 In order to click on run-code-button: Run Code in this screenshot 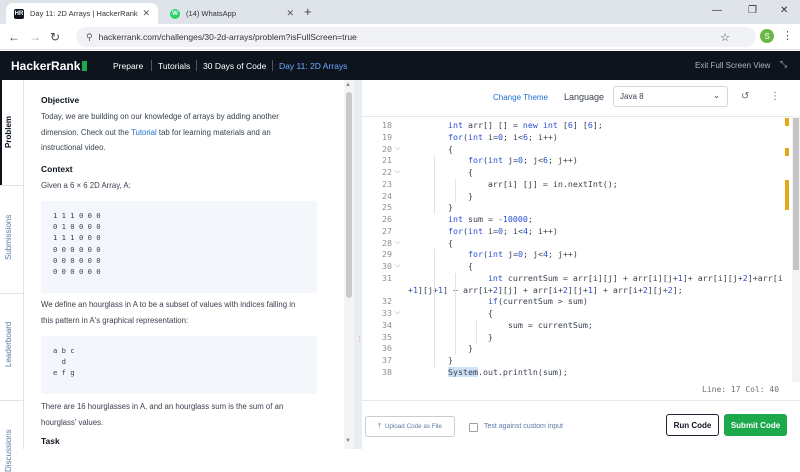, I will do `click(692, 425)`.